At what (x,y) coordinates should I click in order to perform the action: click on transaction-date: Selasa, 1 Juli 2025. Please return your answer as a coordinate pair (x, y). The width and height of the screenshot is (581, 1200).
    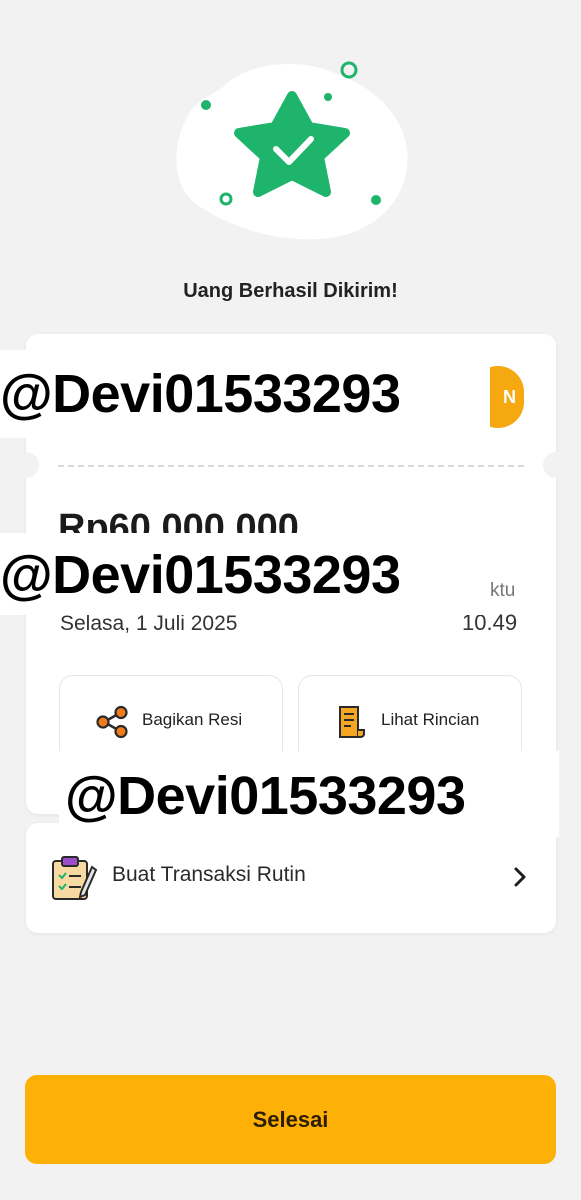
    Looking at the image, I should click on (149, 623).